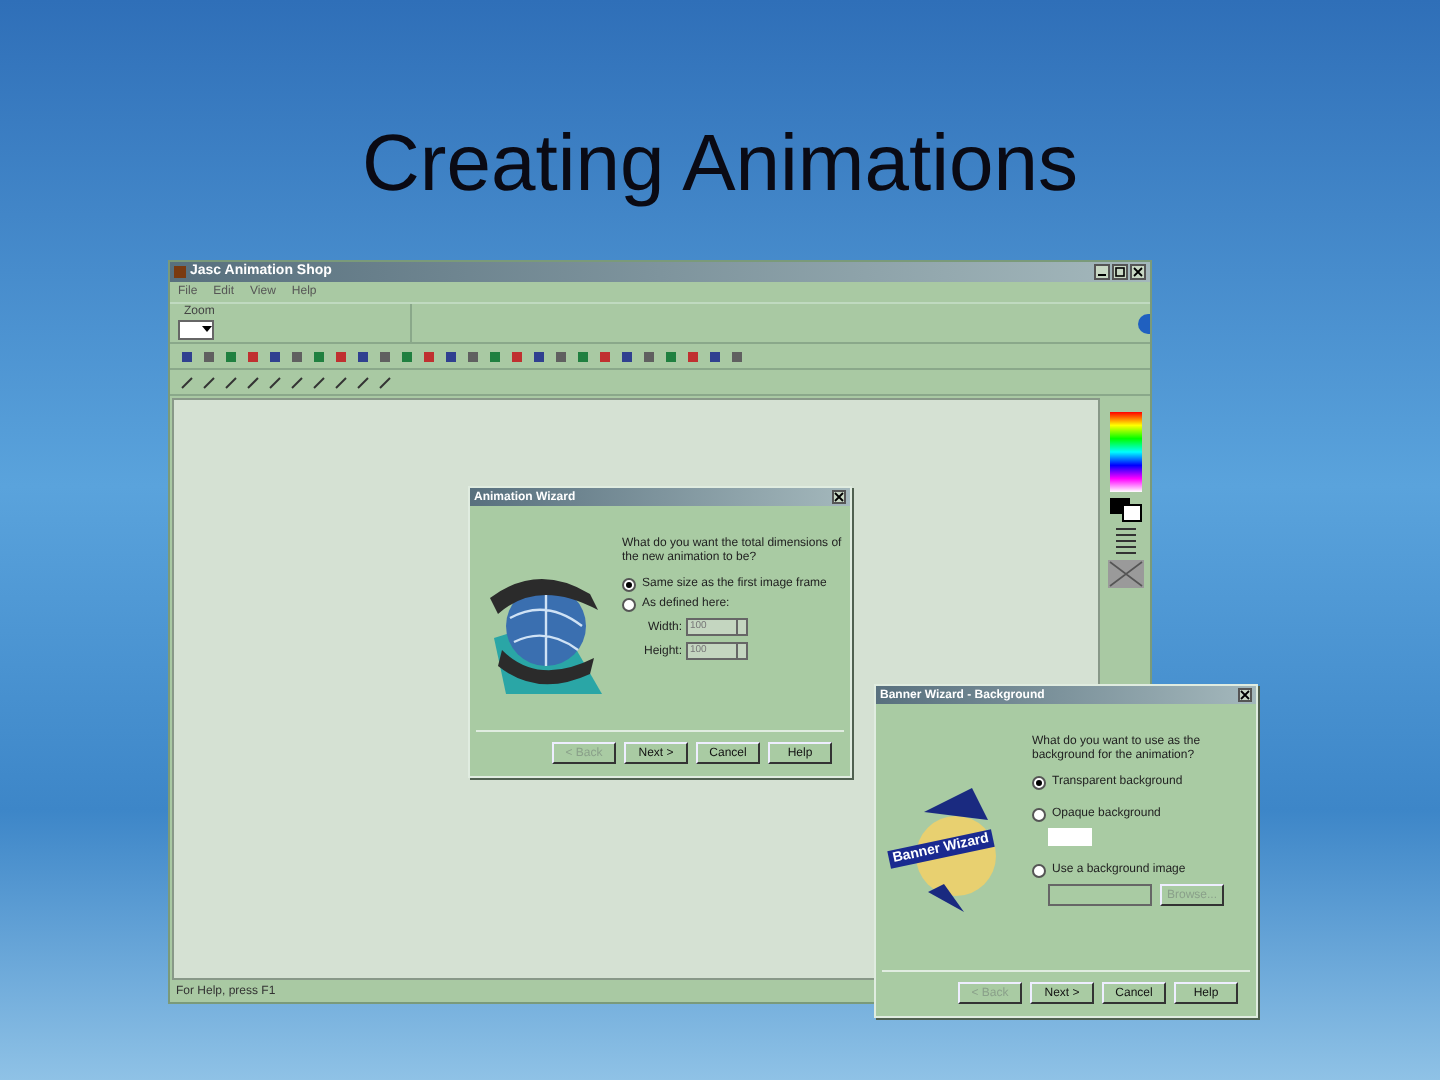 The image size is (1440, 1080). I want to click on color-sample, so click(1070, 837).